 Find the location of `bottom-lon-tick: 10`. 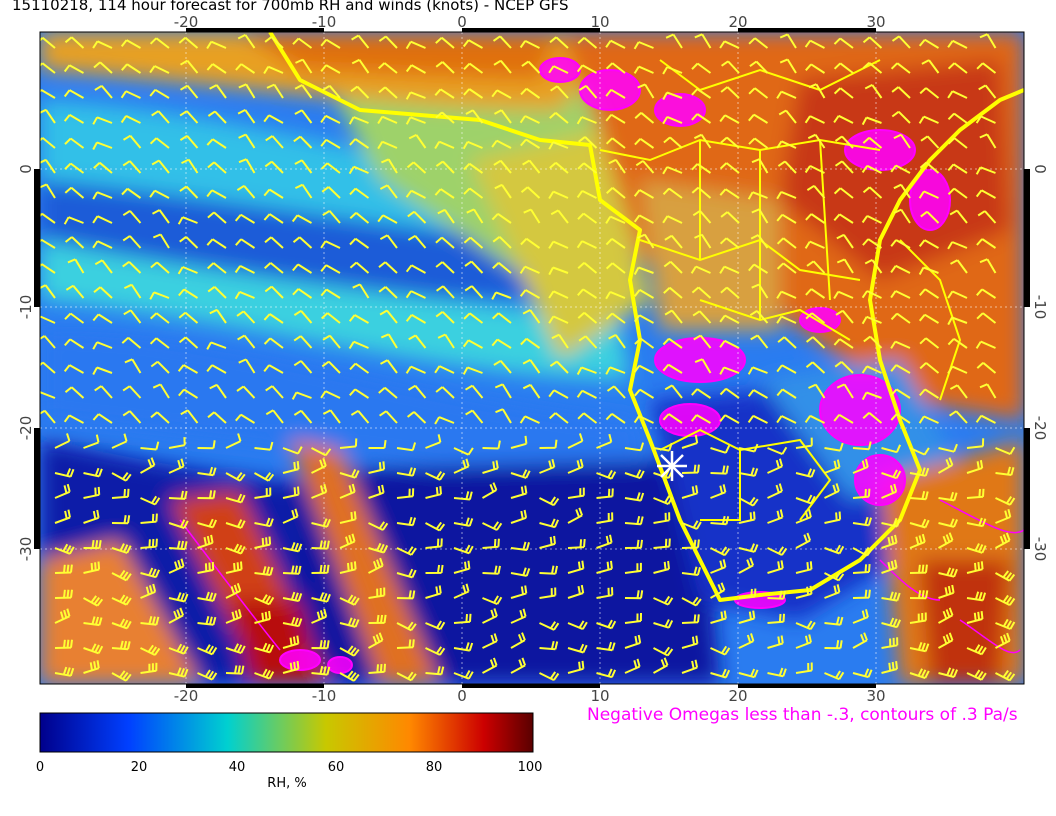

bottom-lon-tick: 10 is located at coordinates (599, 696).